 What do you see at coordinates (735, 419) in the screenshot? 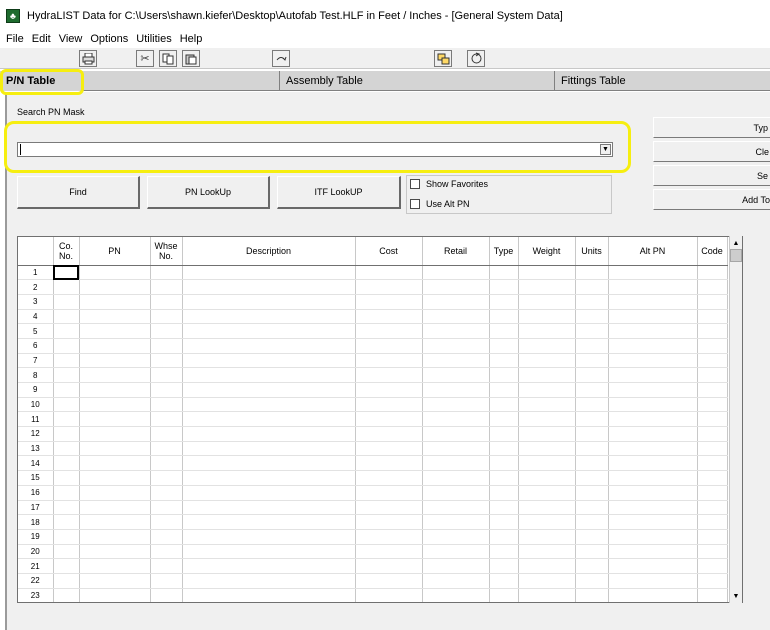
I see `grid-vertical-scrollbar: ▲ ▼` at bounding box center [735, 419].